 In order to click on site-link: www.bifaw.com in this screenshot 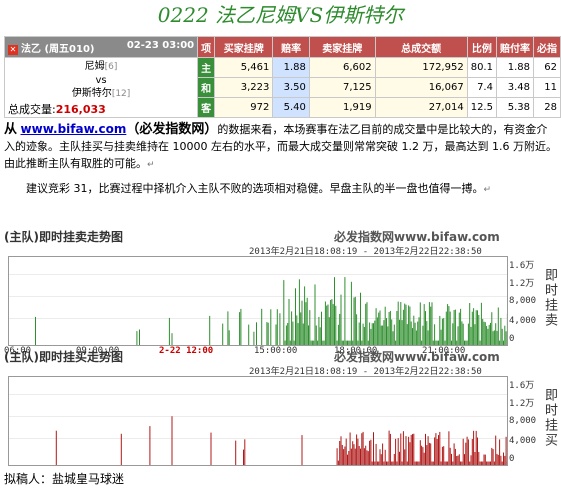, I will do `click(74, 129)`.